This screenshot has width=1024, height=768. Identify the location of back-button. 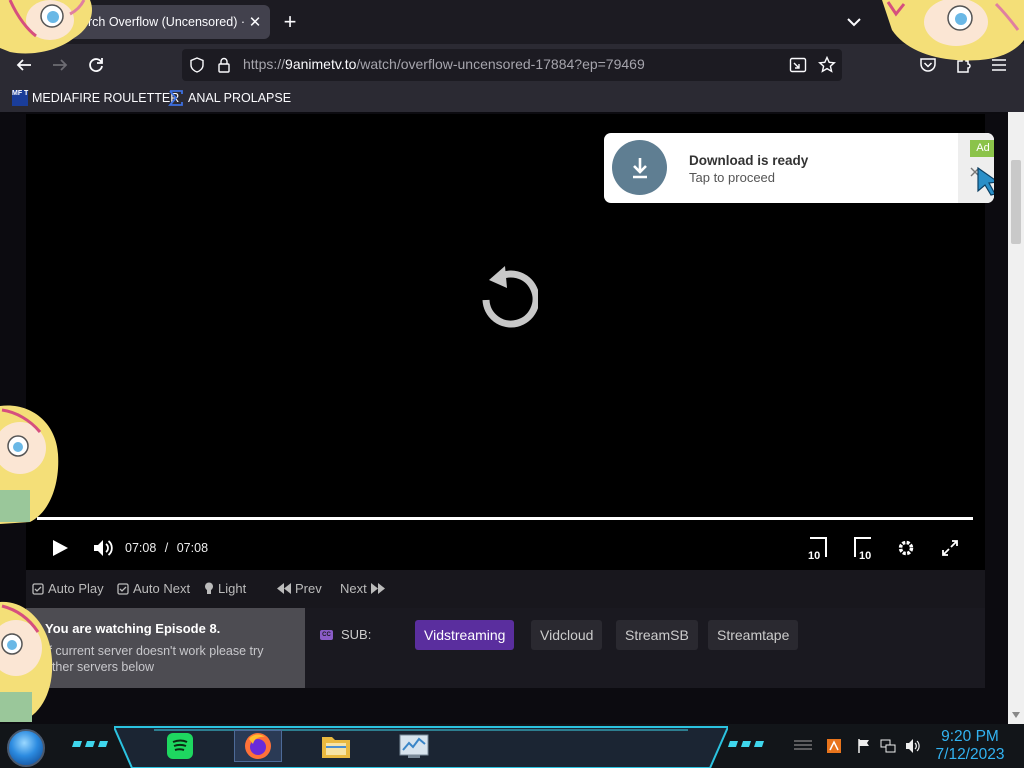
(24, 65).